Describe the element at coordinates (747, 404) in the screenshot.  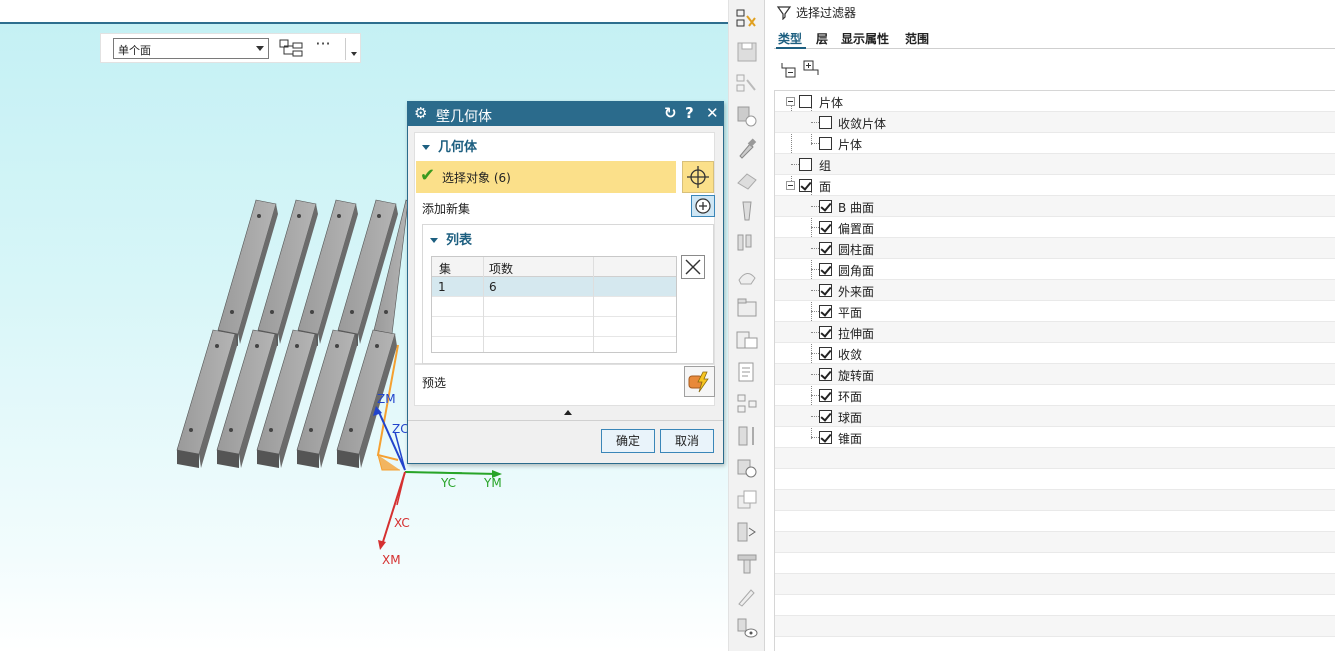
I see `operation-tree-icon` at that location.